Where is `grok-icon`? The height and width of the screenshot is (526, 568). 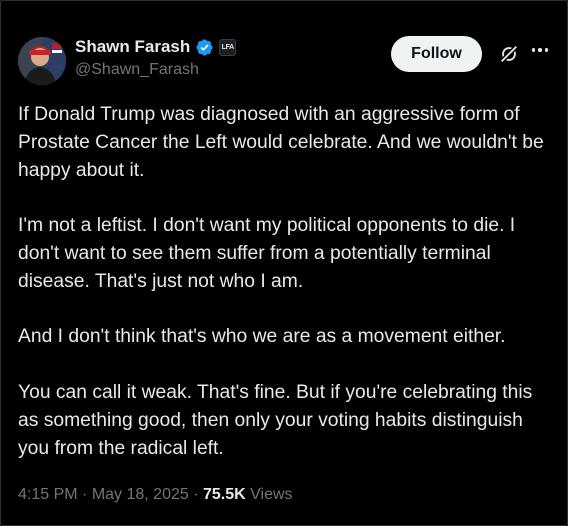
grok-icon is located at coordinates (509, 54).